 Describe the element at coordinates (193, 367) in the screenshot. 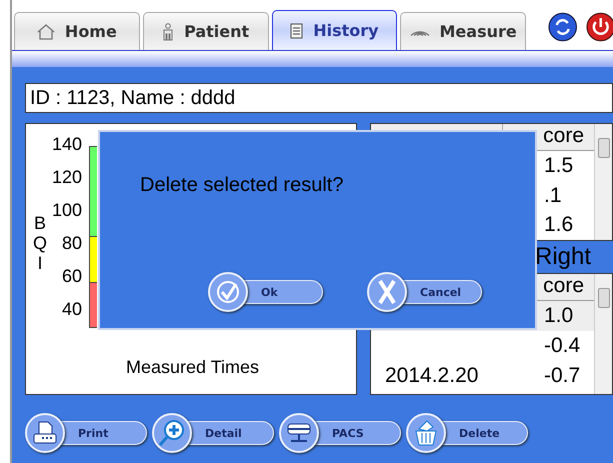

I see `x-axis-label: Measured Times` at that location.